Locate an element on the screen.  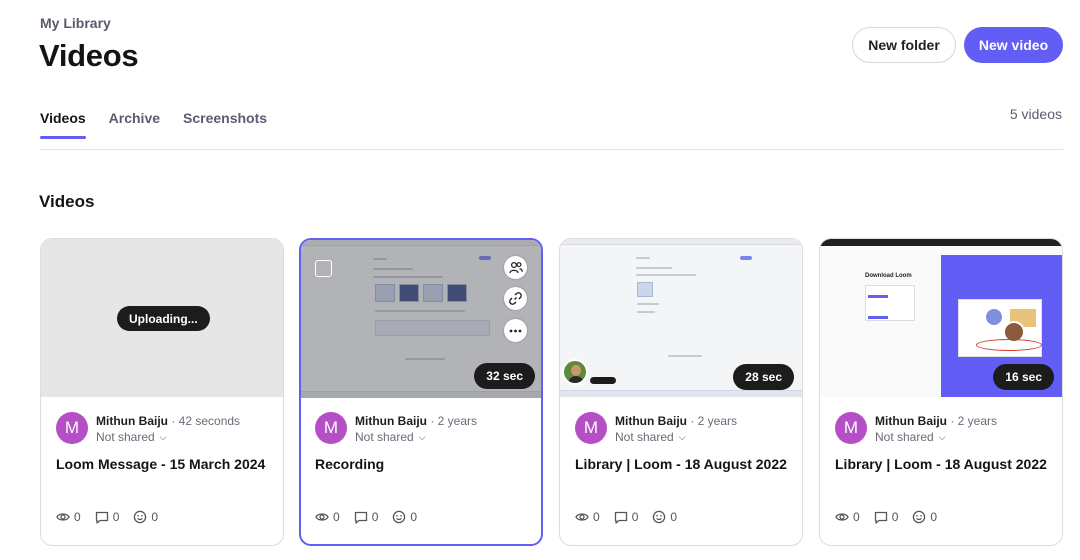
more-icon is located at coordinates (515, 330).